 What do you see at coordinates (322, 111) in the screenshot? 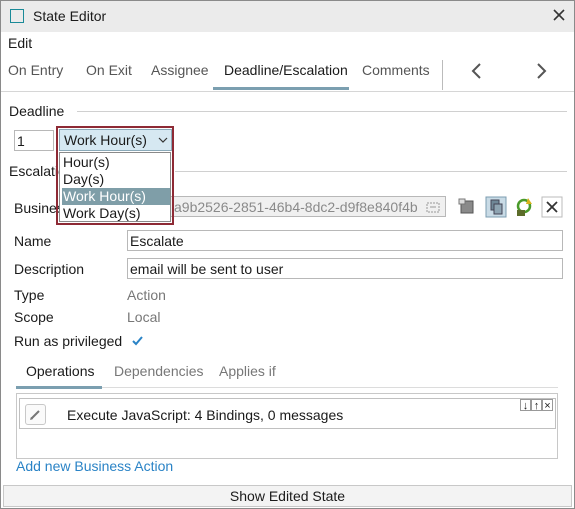
I see `deadline-divider` at bounding box center [322, 111].